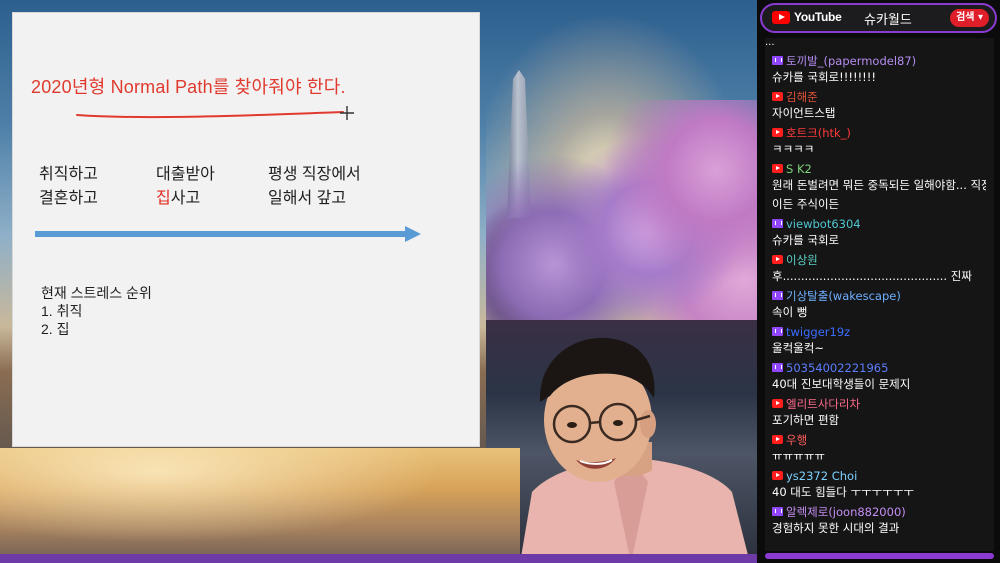  What do you see at coordinates (798, 456) in the screenshot?
I see `chat-message-text: ㅠㅠㅠㅠㅠ` at bounding box center [798, 456].